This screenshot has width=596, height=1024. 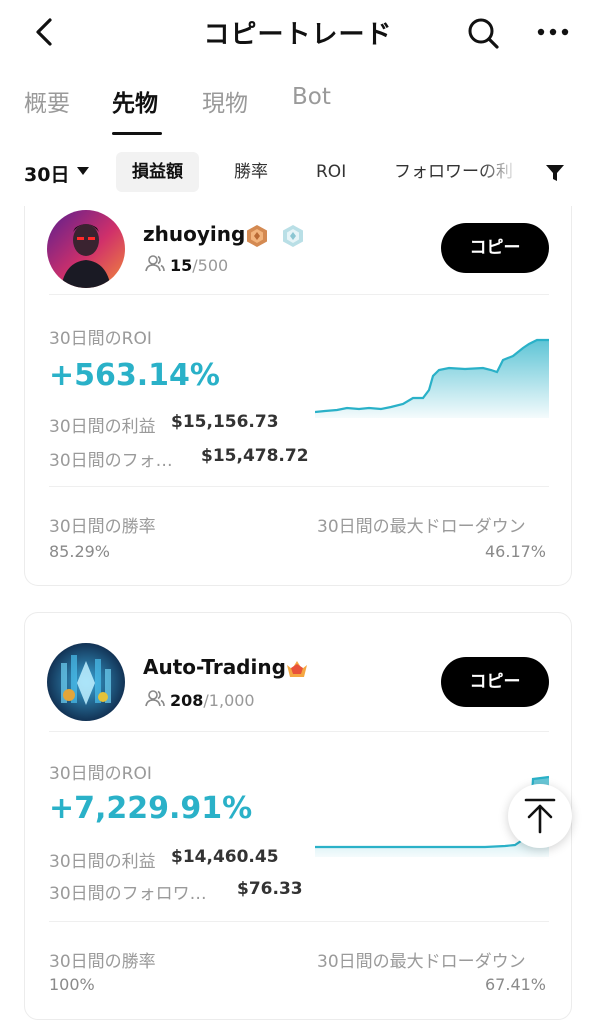 What do you see at coordinates (553, 32) in the screenshot?
I see `more-horizontal-icon` at bounding box center [553, 32].